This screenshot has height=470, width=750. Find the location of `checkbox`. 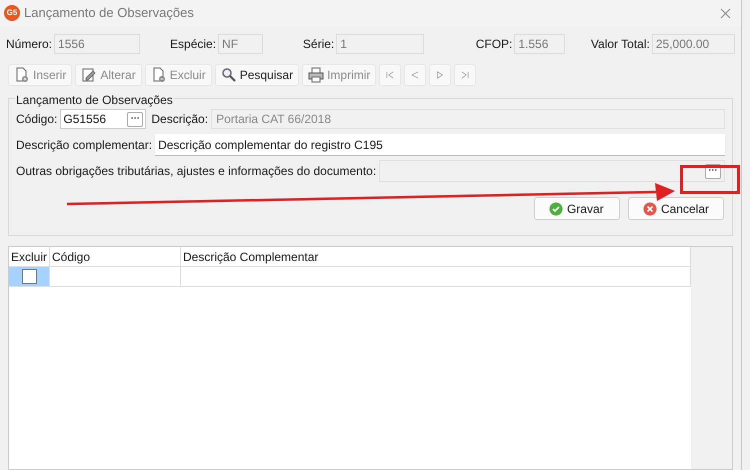

checkbox is located at coordinates (29, 276).